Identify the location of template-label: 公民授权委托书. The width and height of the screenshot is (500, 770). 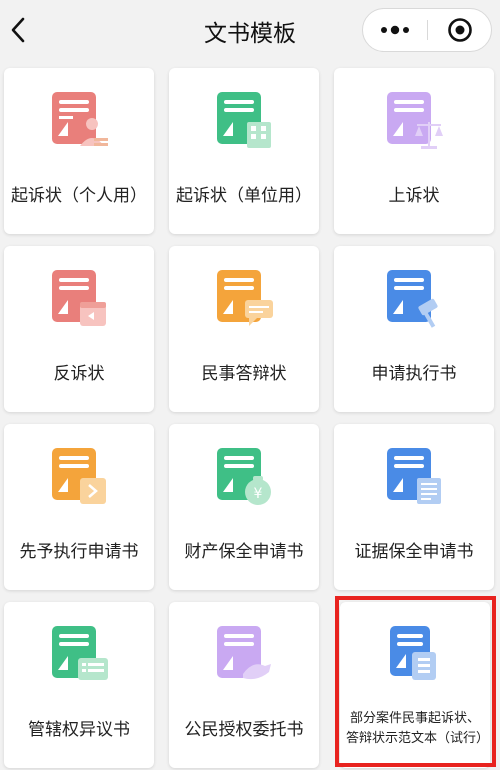
(244, 730).